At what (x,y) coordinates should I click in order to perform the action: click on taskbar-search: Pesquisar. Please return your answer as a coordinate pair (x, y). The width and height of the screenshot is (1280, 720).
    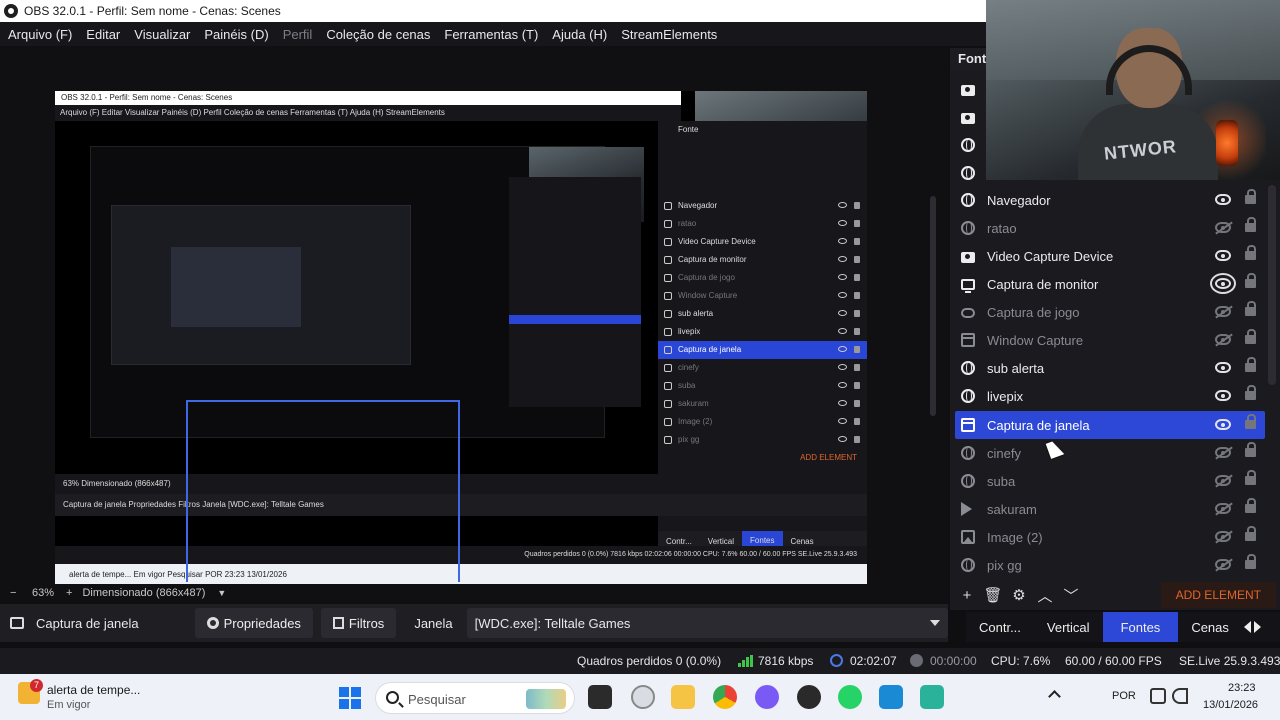
    Looking at the image, I should click on (475, 698).